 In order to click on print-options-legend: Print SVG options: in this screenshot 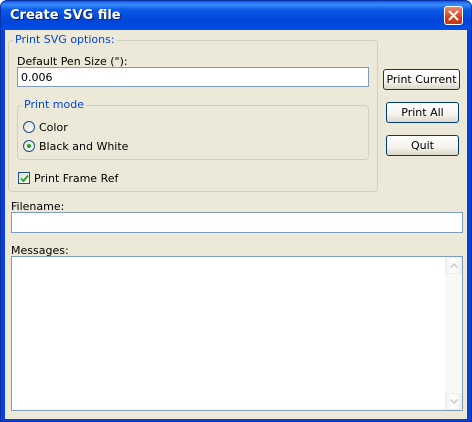, I will do `click(65, 39)`.